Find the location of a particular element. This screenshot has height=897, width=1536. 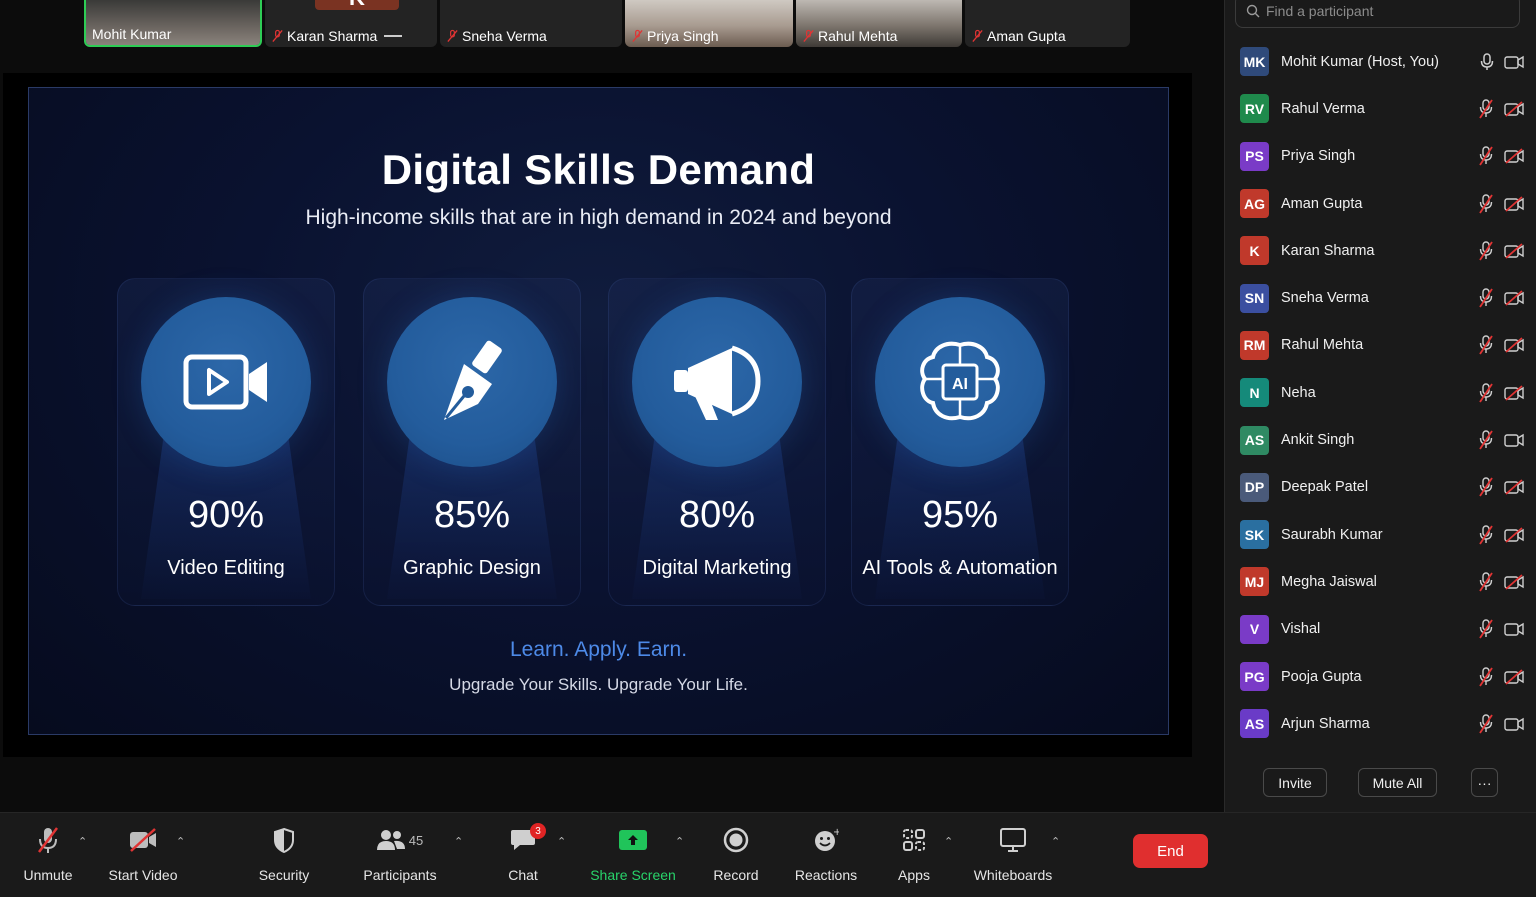

apps-button: Apps is located at coordinates (914, 854).